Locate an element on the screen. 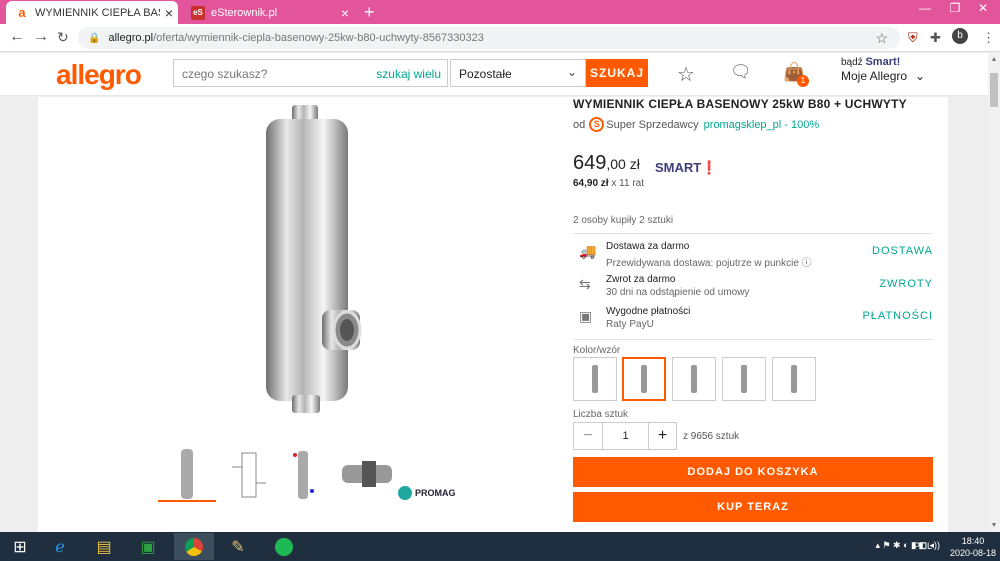 Image resolution: width=1000 pixels, height=561 pixels. tab-esterownik: eS eSterownik.pl × is located at coordinates (268, 12).